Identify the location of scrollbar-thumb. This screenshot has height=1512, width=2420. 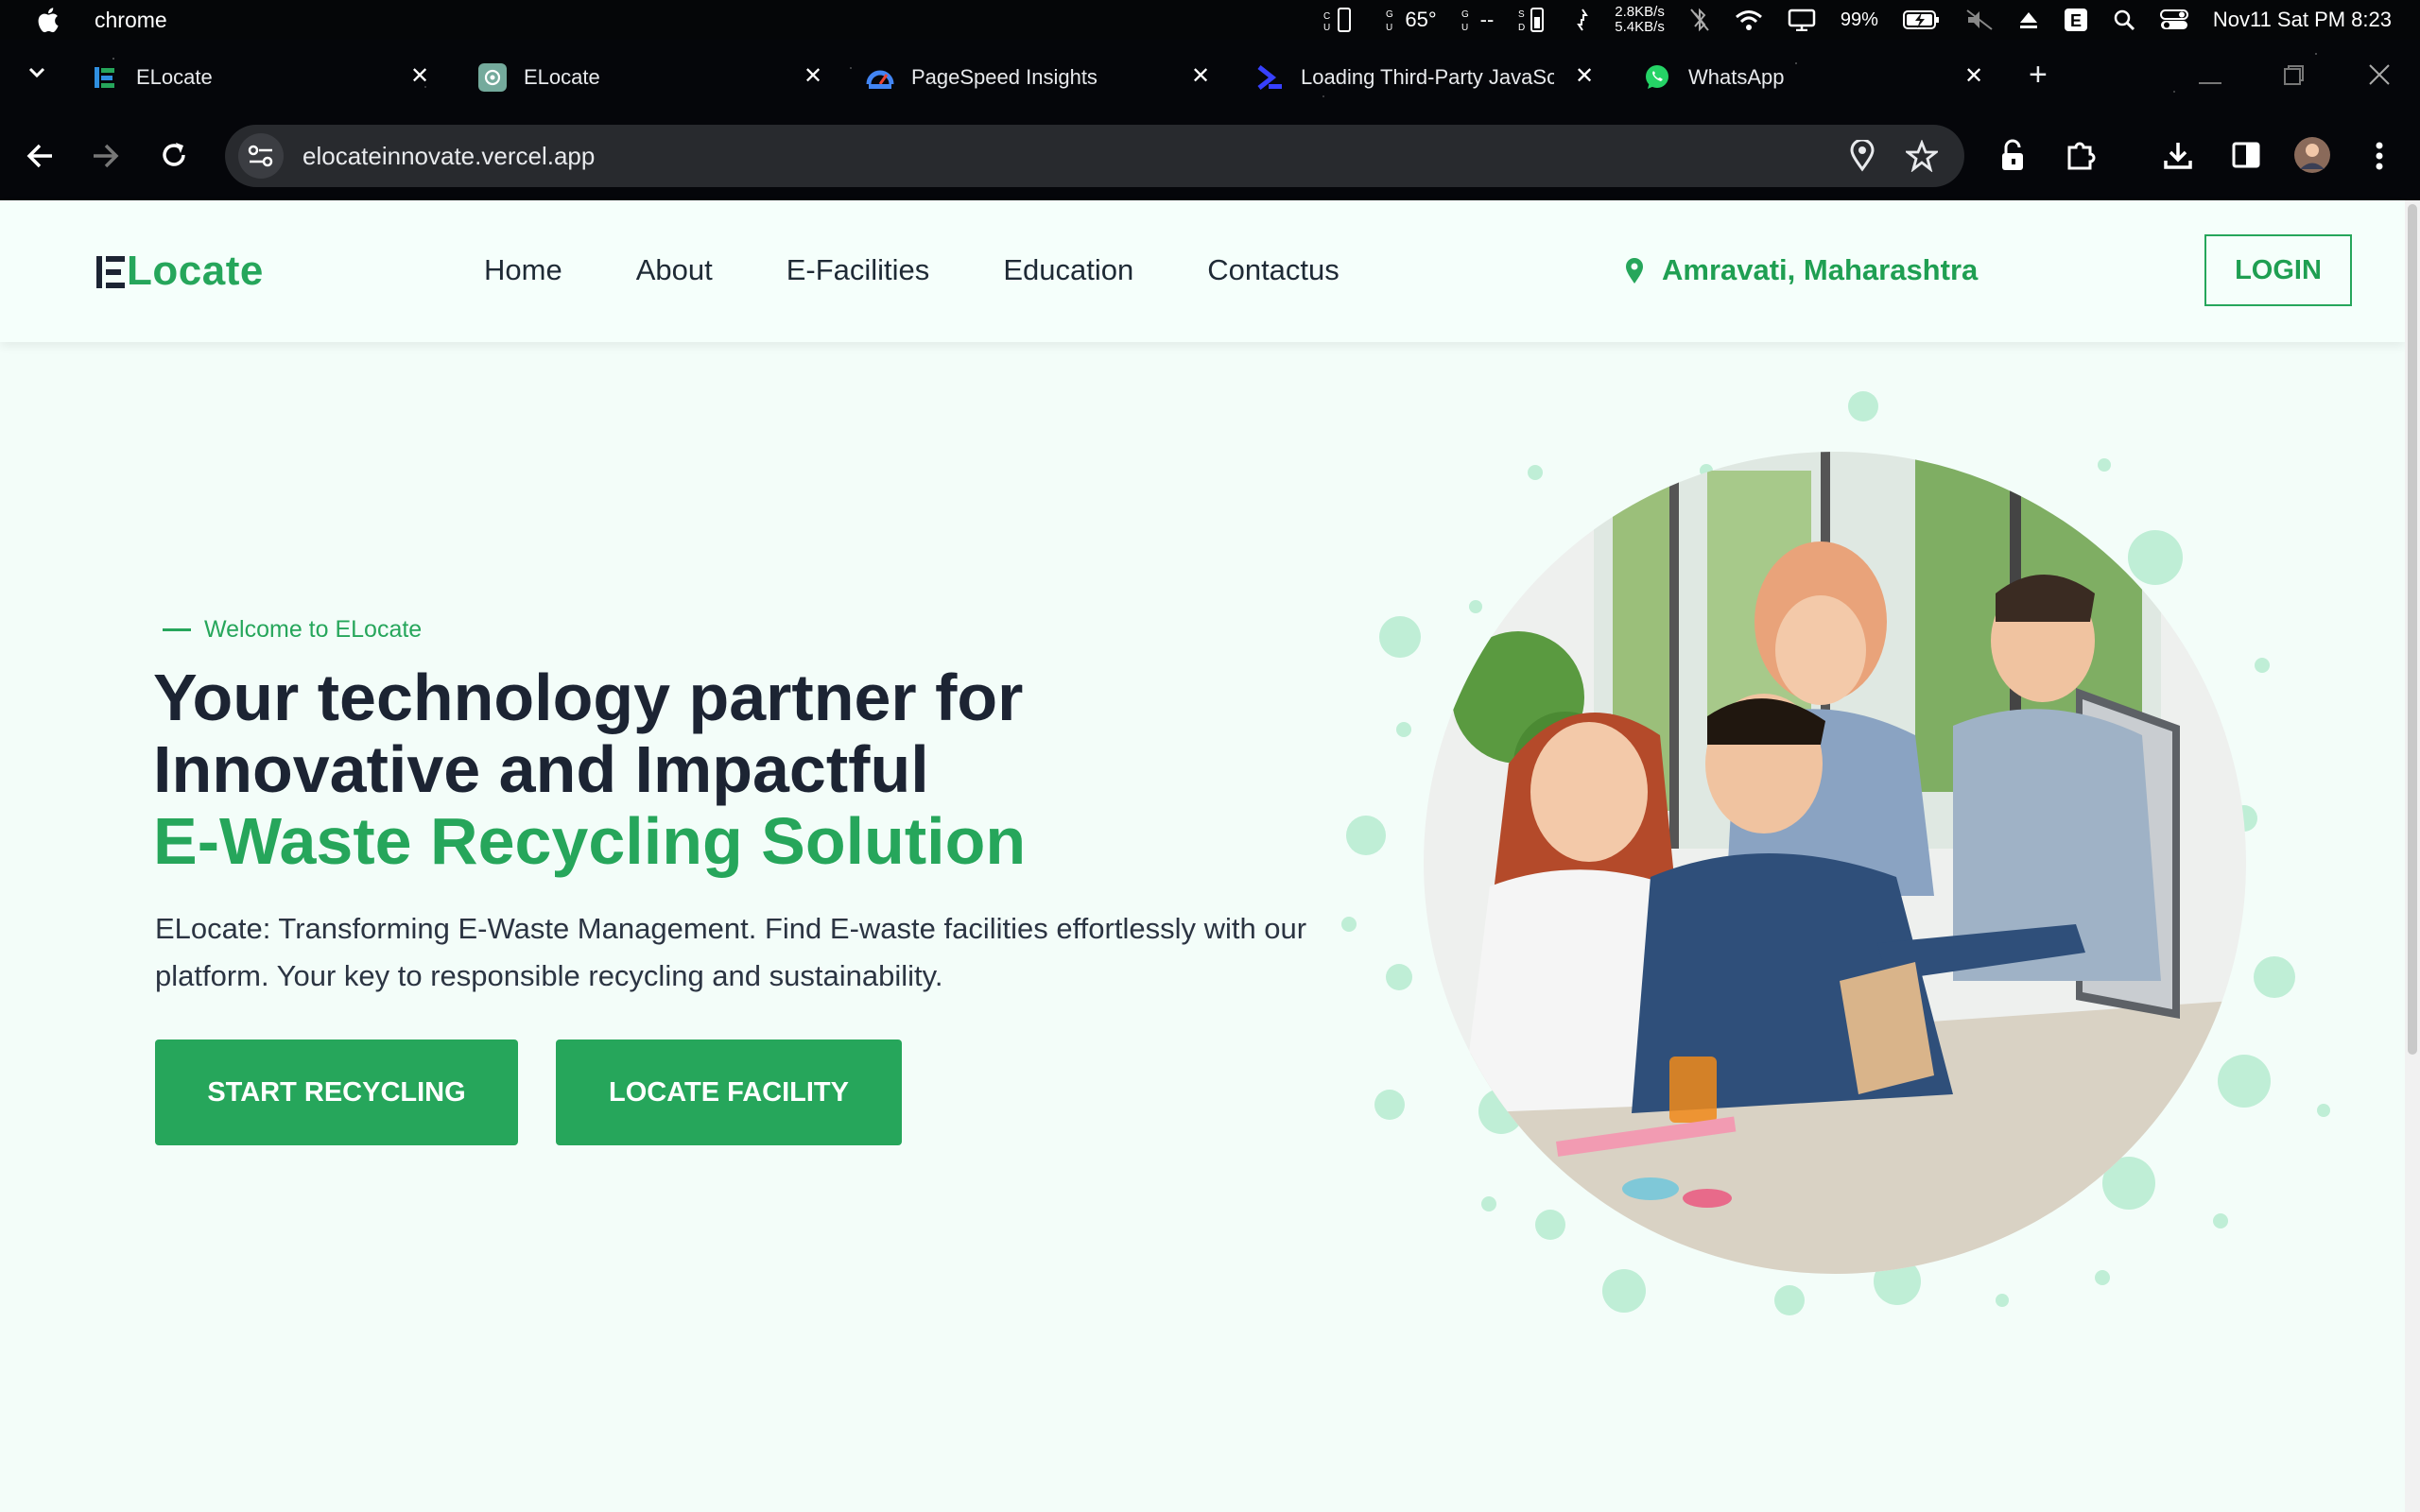
(2412, 629).